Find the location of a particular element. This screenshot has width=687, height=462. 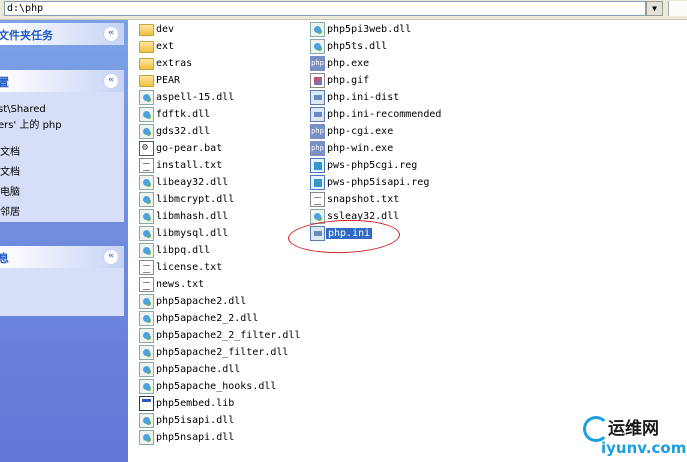

chevron-down-icon: ▼ is located at coordinates (654, 8).